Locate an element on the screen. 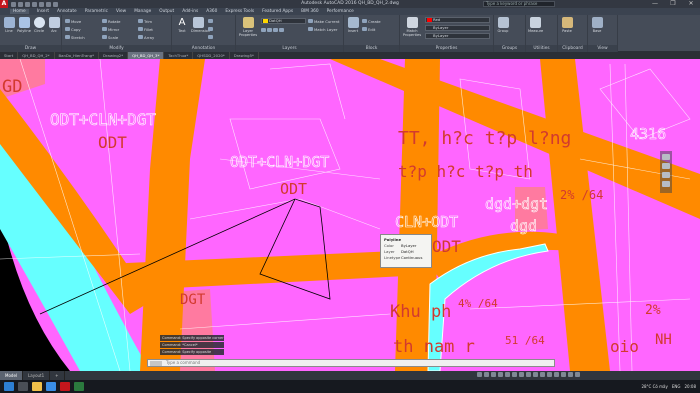  customize-icon is located at coordinates (577, 374).